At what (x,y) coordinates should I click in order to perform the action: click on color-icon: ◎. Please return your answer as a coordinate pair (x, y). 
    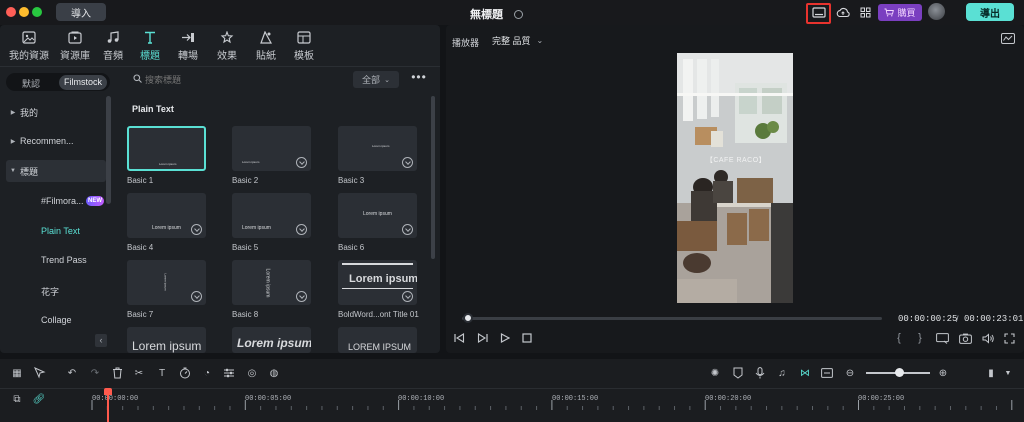
    Looking at the image, I should click on (252, 373).